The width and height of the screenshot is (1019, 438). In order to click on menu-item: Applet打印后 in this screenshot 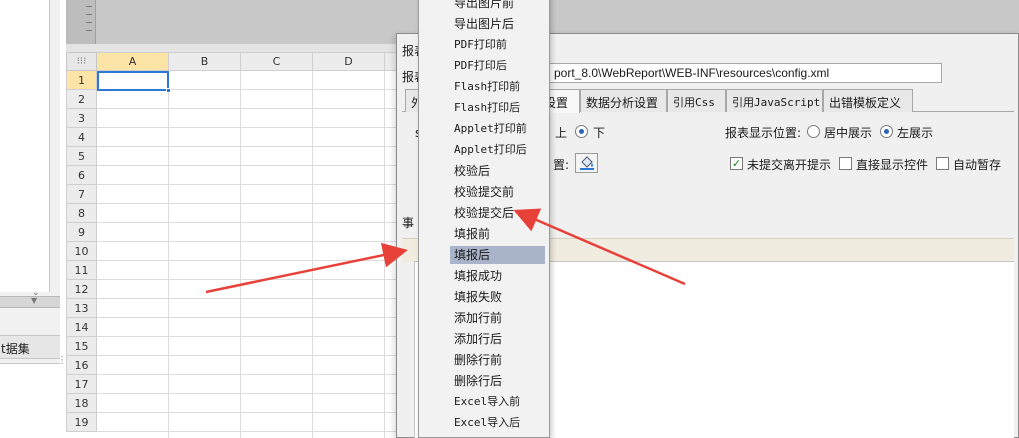, I will do `click(497, 150)`.